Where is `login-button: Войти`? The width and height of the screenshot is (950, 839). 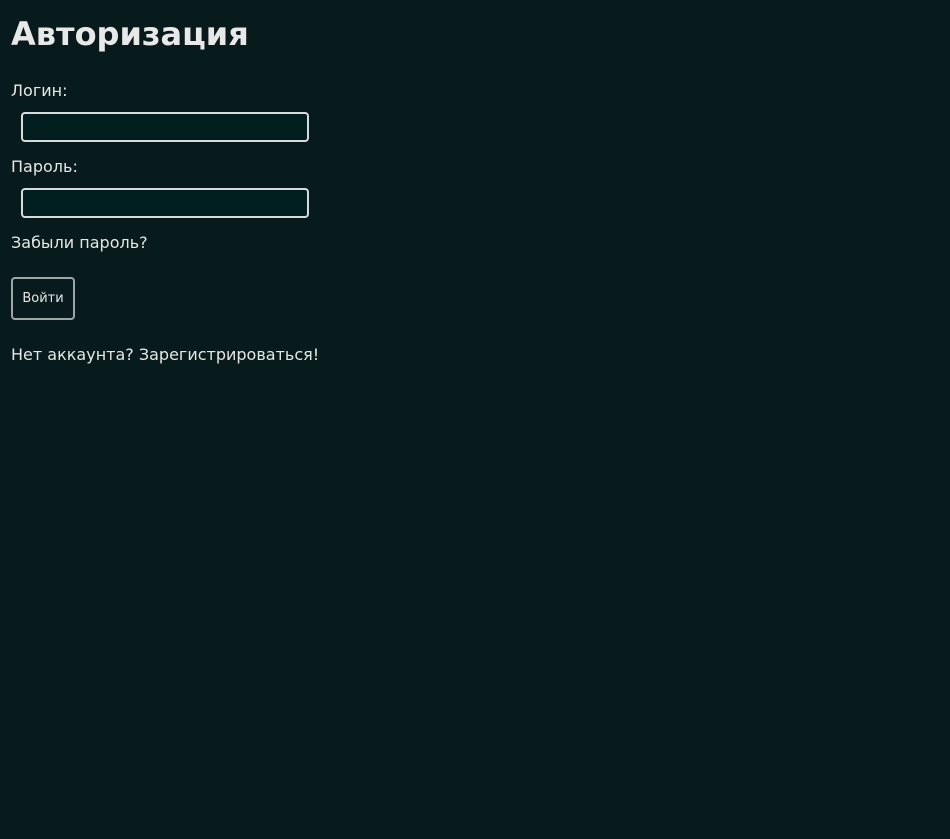
login-button: Войти is located at coordinates (43, 298).